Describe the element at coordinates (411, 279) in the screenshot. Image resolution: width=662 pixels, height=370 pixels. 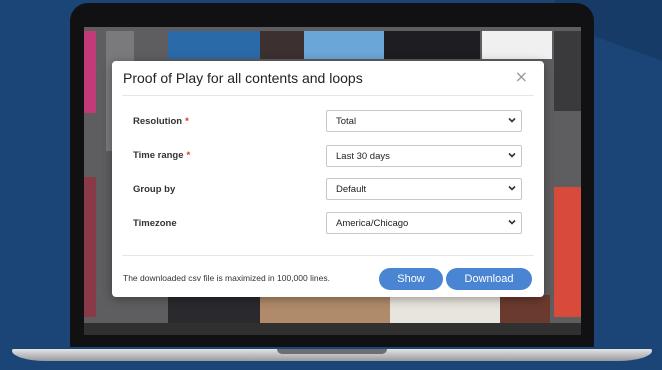
I see `show-button: Show` at that location.